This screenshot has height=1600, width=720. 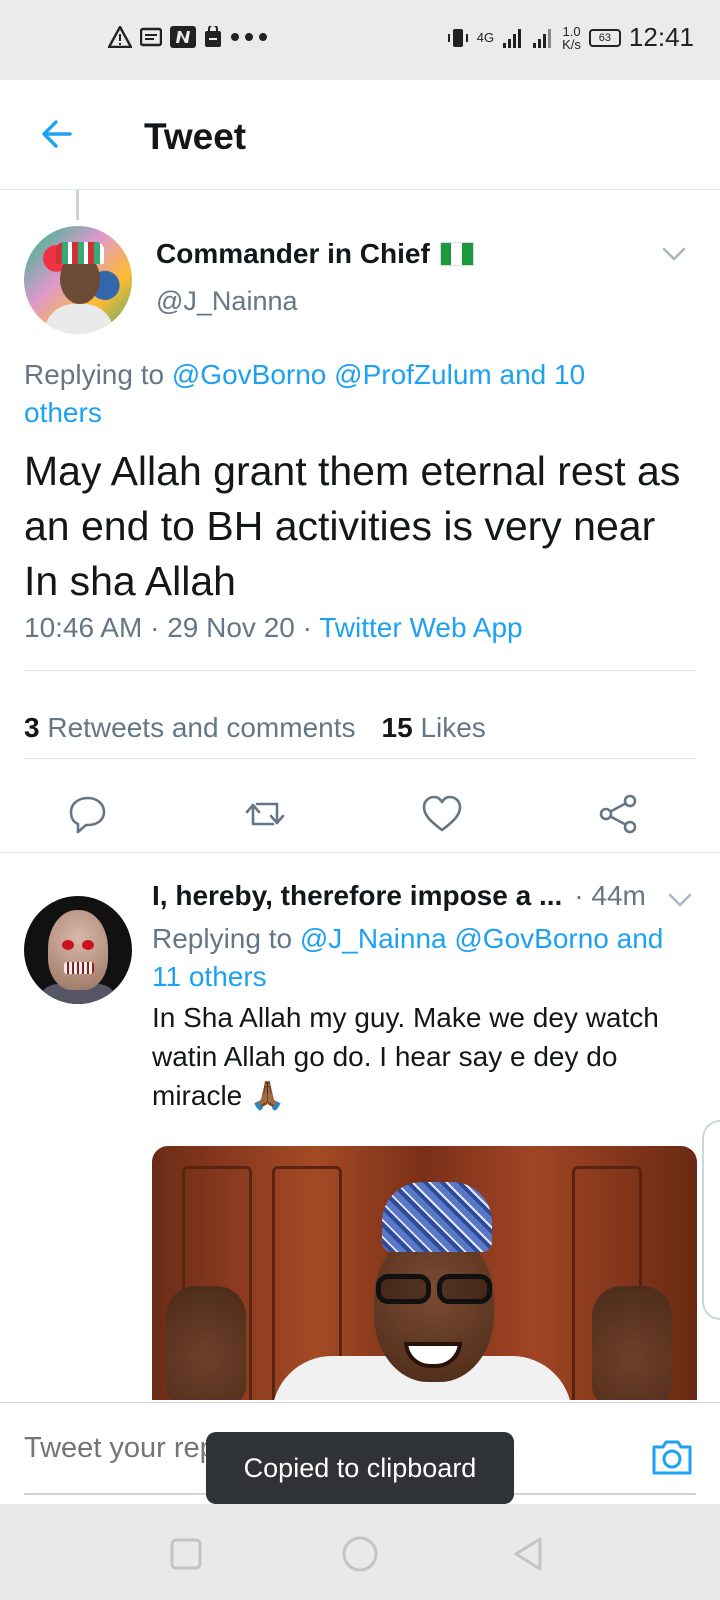 I want to click on avatar-robe, so click(x=79, y=319).